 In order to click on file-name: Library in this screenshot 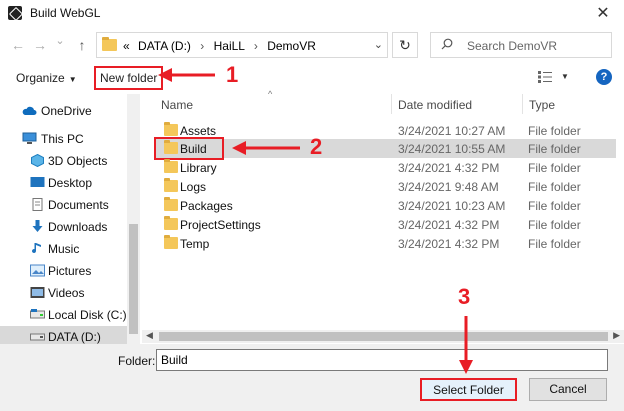, I will do `click(198, 168)`.